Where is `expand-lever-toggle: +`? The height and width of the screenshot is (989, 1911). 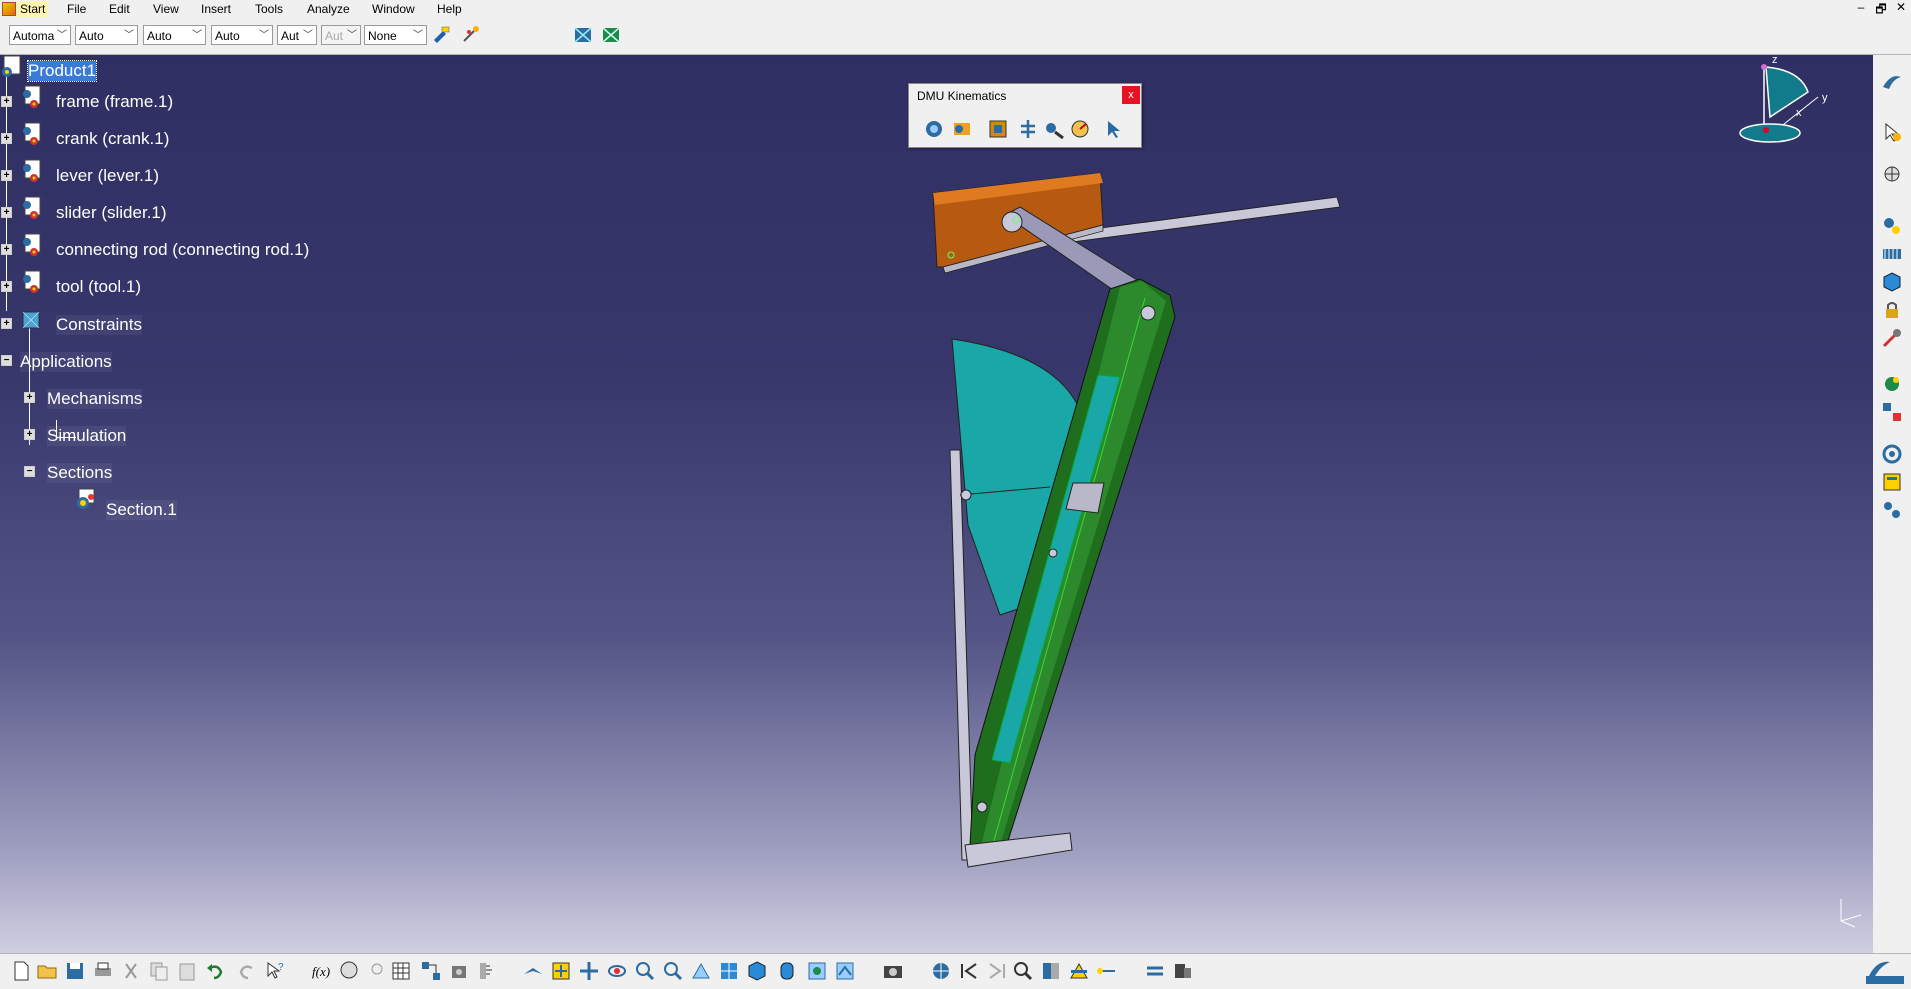
expand-lever-toggle: + is located at coordinates (6, 175).